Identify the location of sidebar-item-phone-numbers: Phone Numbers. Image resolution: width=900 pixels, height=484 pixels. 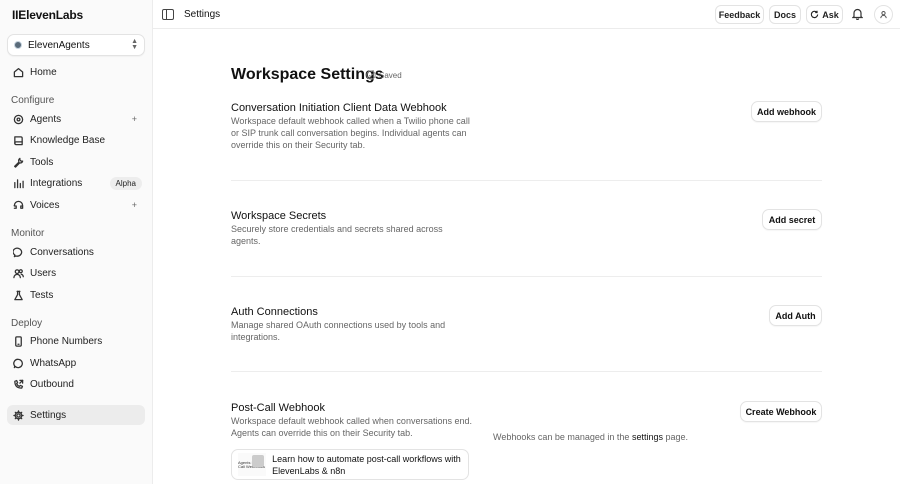
(76, 341).